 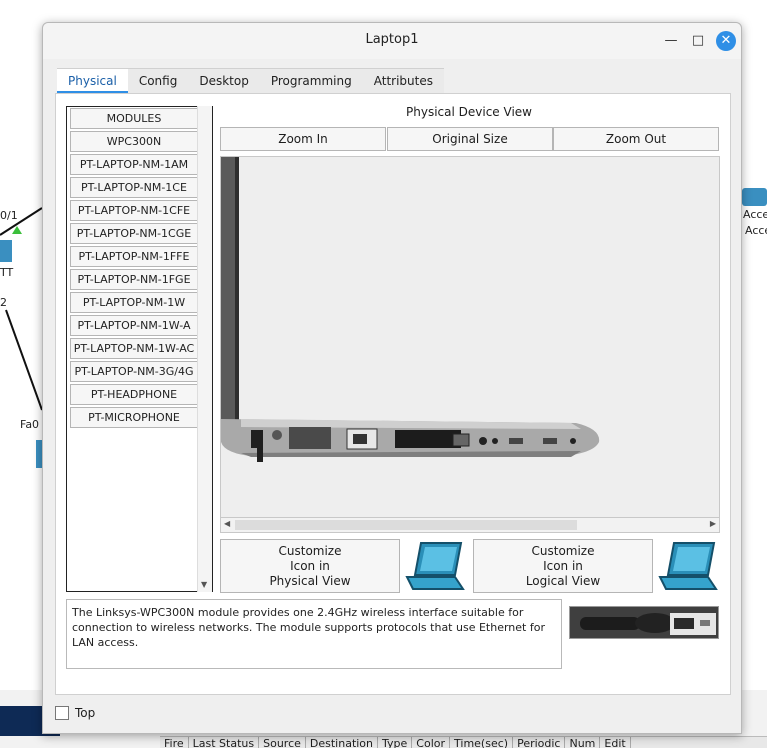 I want to click on customize-logical-view-button: Customize Icon in Logical View, so click(x=563, y=566).